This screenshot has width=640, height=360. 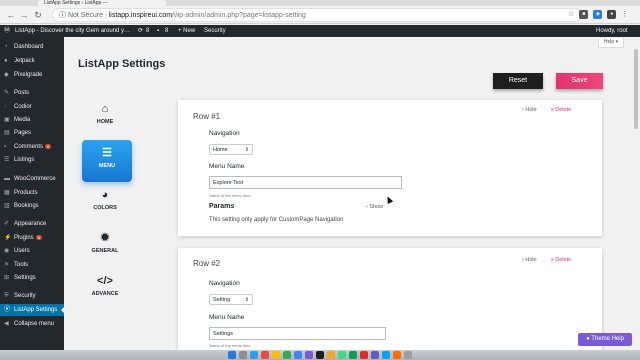 What do you see at coordinates (32, 238) in the screenshot?
I see `sidebar-item-plugins: ⚡ Plugins 5` at bounding box center [32, 238].